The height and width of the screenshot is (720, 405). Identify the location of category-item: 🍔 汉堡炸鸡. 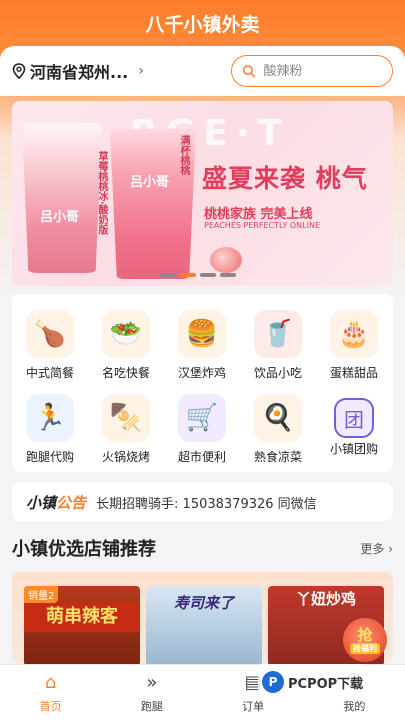
(202, 342).